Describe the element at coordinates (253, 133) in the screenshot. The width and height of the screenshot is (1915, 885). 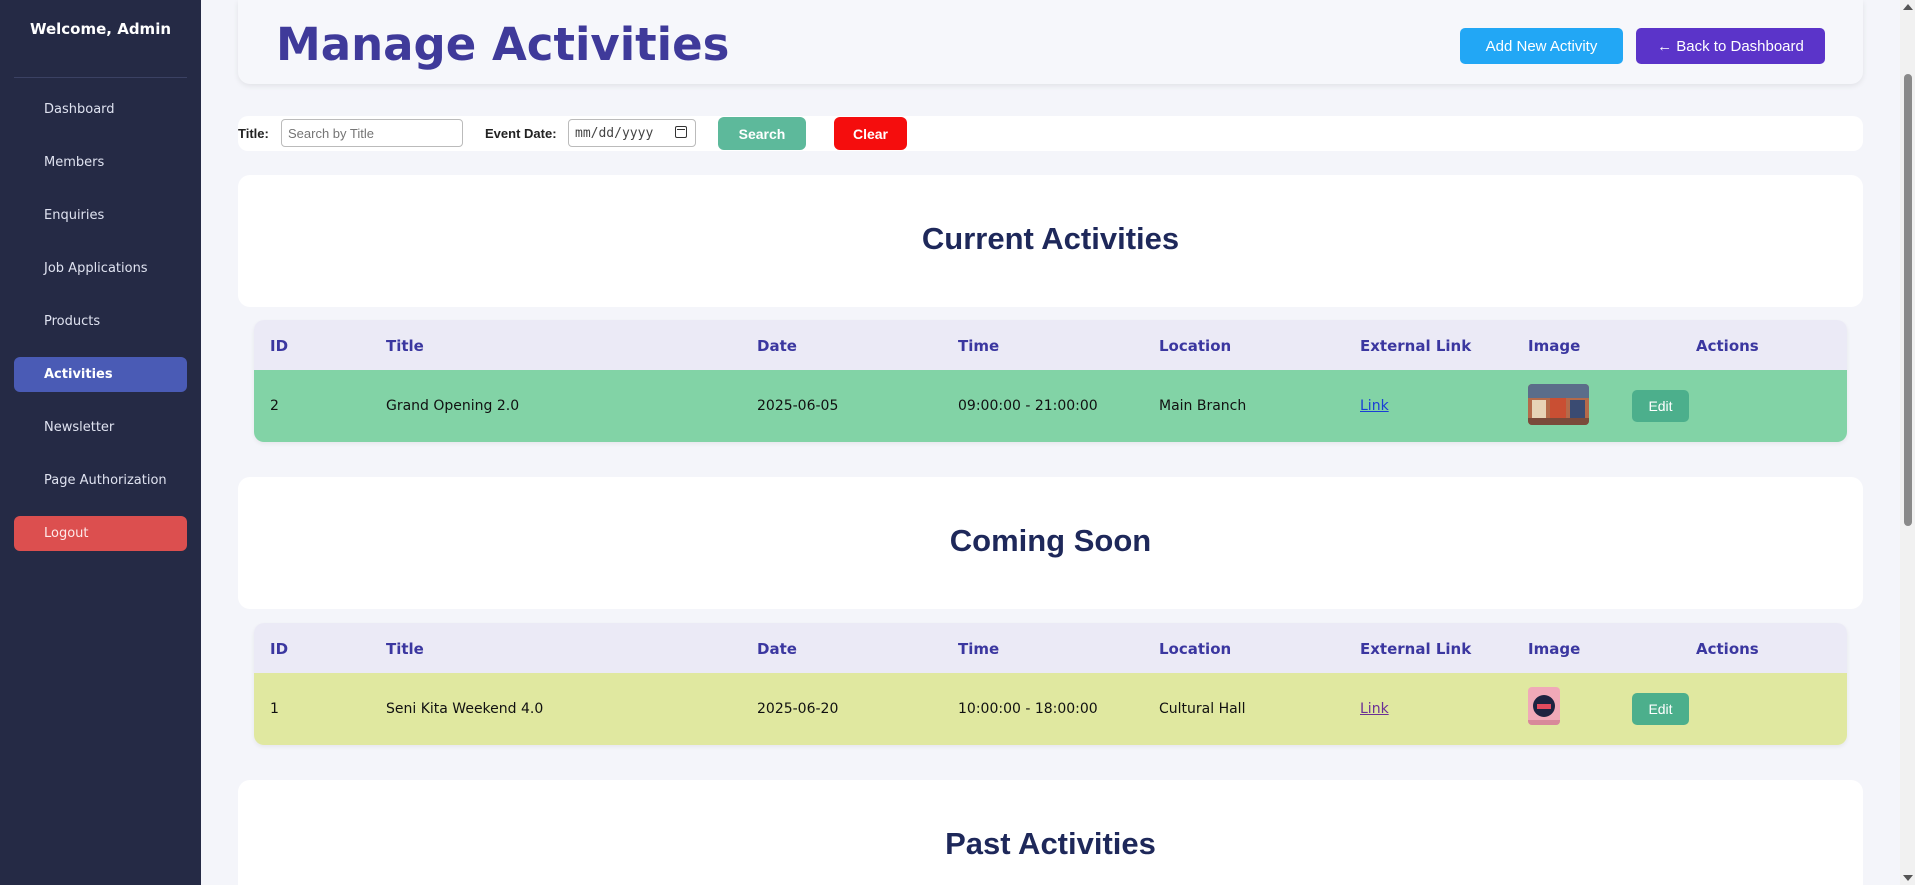
I see `title-filter-label: Title:` at that location.